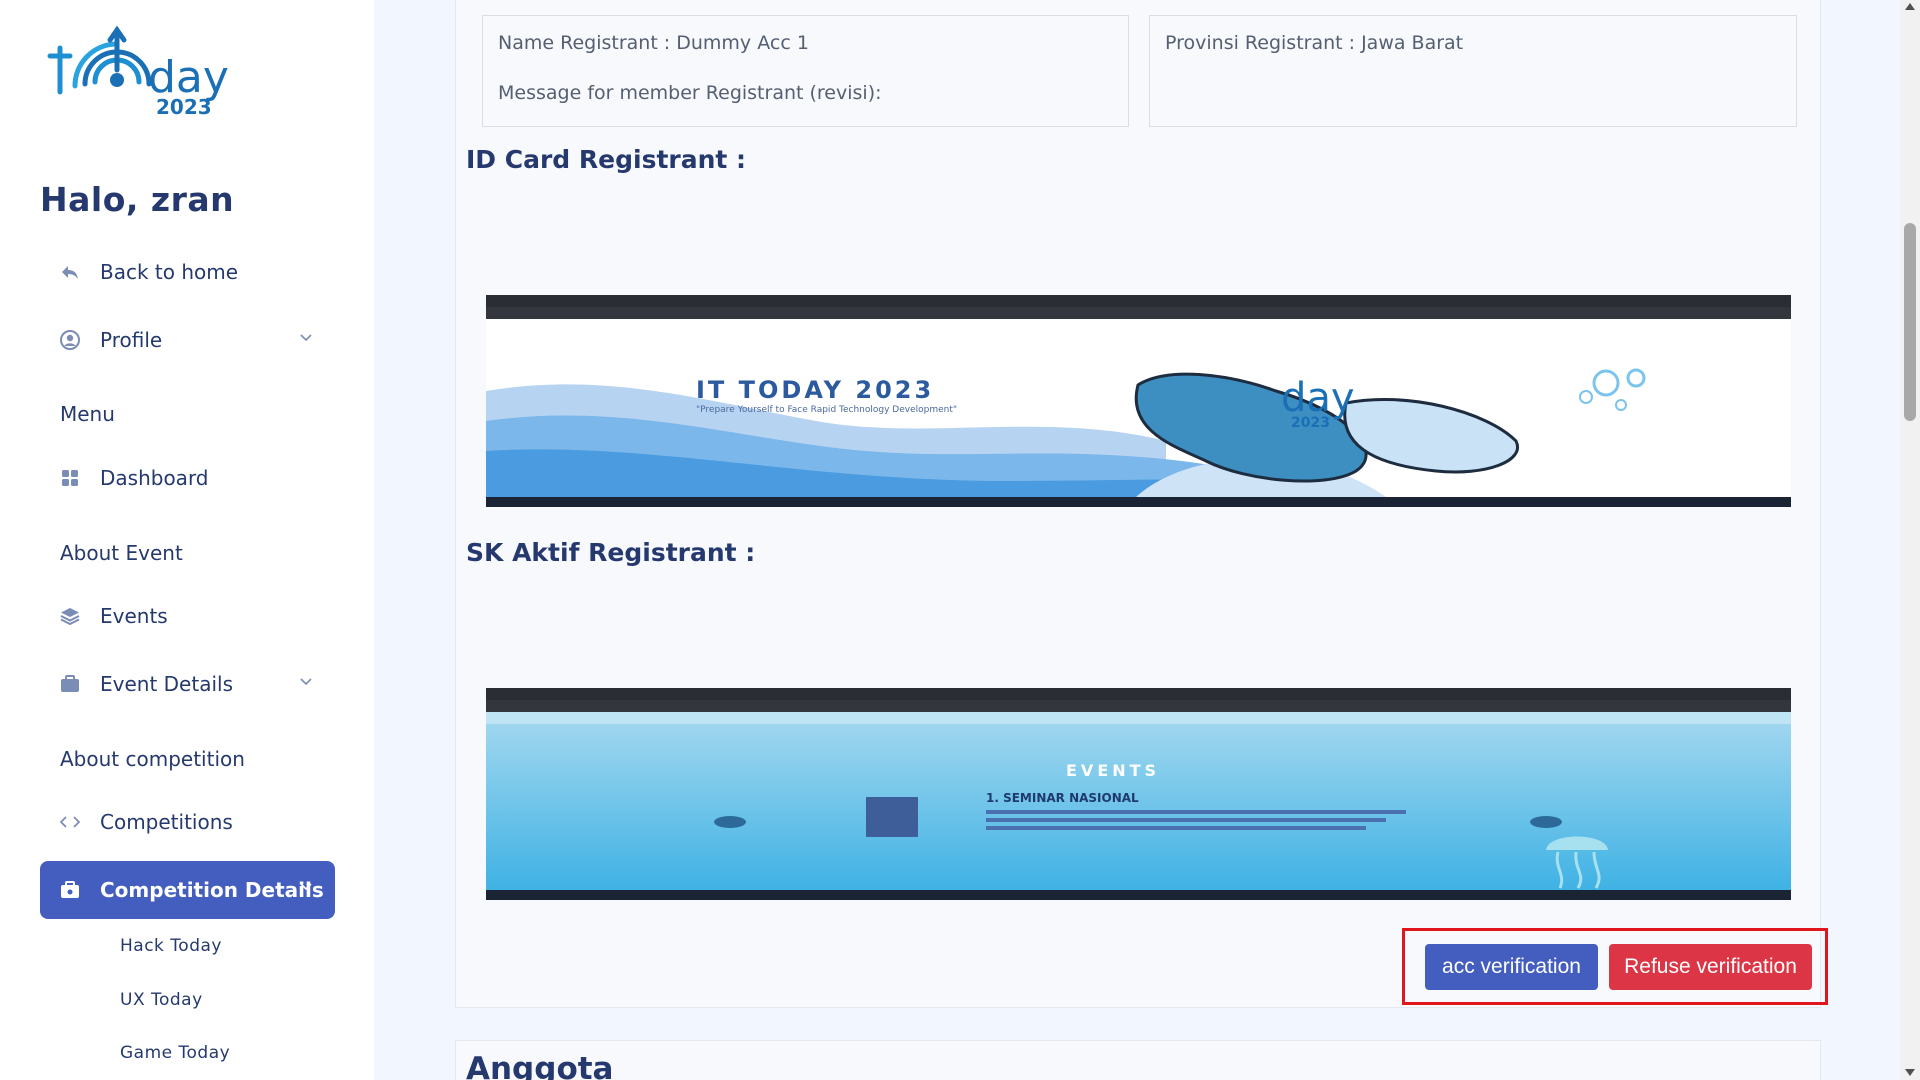 This screenshot has width=1920, height=1080. What do you see at coordinates (1710, 967) in the screenshot?
I see `refuse-verification-button: Refuse verification` at bounding box center [1710, 967].